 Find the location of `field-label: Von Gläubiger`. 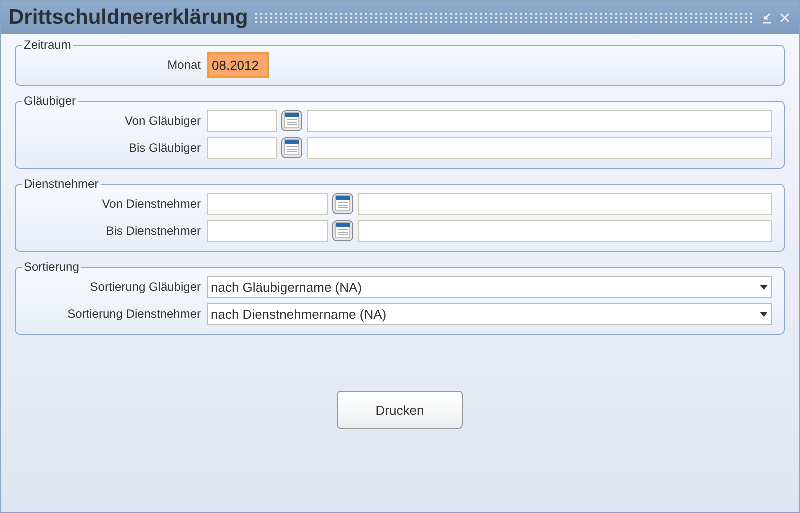

field-label: Von Gläubiger is located at coordinates (163, 121).